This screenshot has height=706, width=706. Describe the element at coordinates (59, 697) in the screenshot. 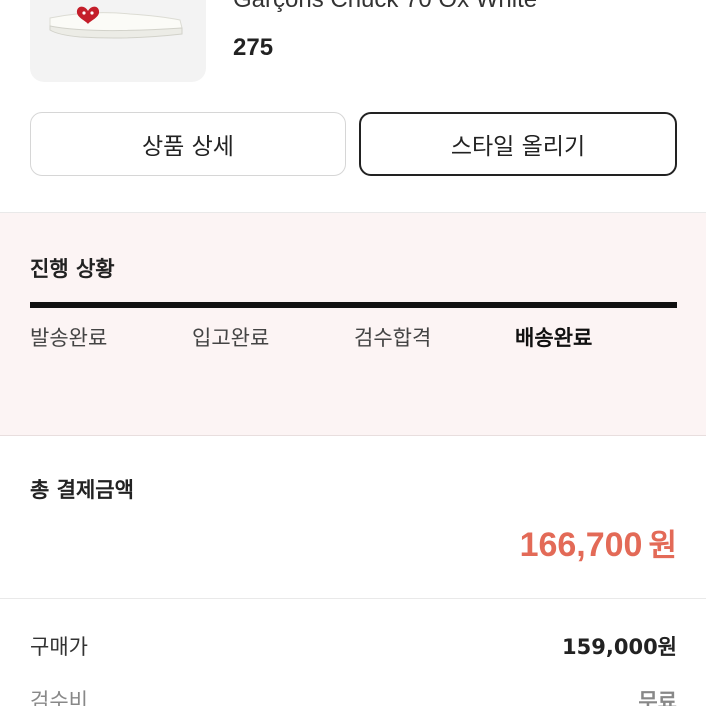

I see `line-item-label: 검수비` at that location.